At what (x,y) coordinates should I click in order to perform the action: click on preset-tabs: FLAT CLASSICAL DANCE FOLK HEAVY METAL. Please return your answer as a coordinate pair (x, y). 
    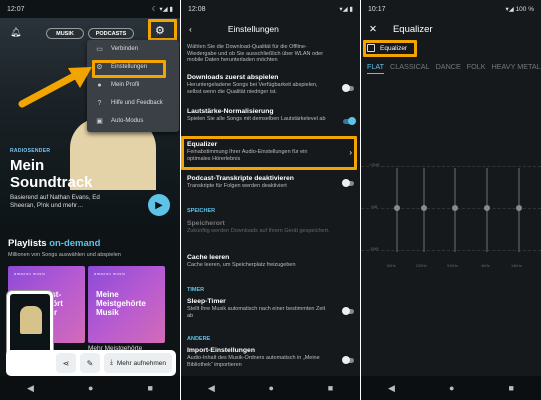
    Looking at the image, I should click on (454, 68).